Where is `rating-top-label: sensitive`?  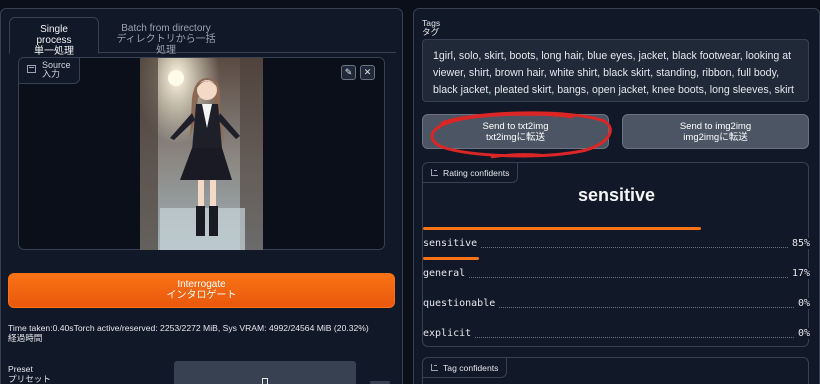 rating-top-label: sensitive is located at coordinates (616, 195).